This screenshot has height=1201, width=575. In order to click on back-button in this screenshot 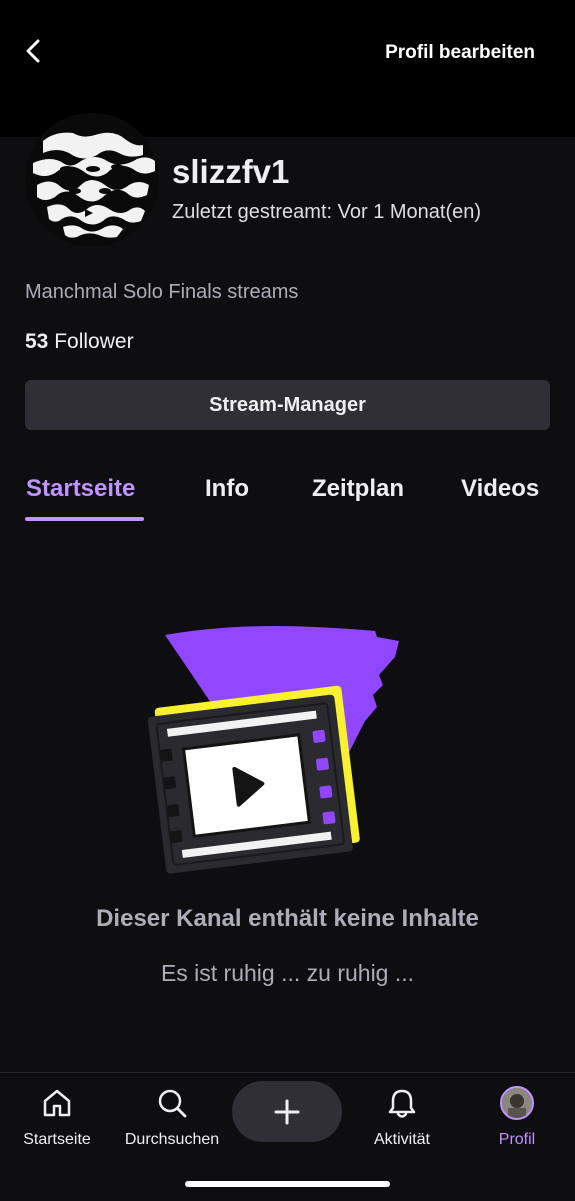, I will do `click(33, 51)`.